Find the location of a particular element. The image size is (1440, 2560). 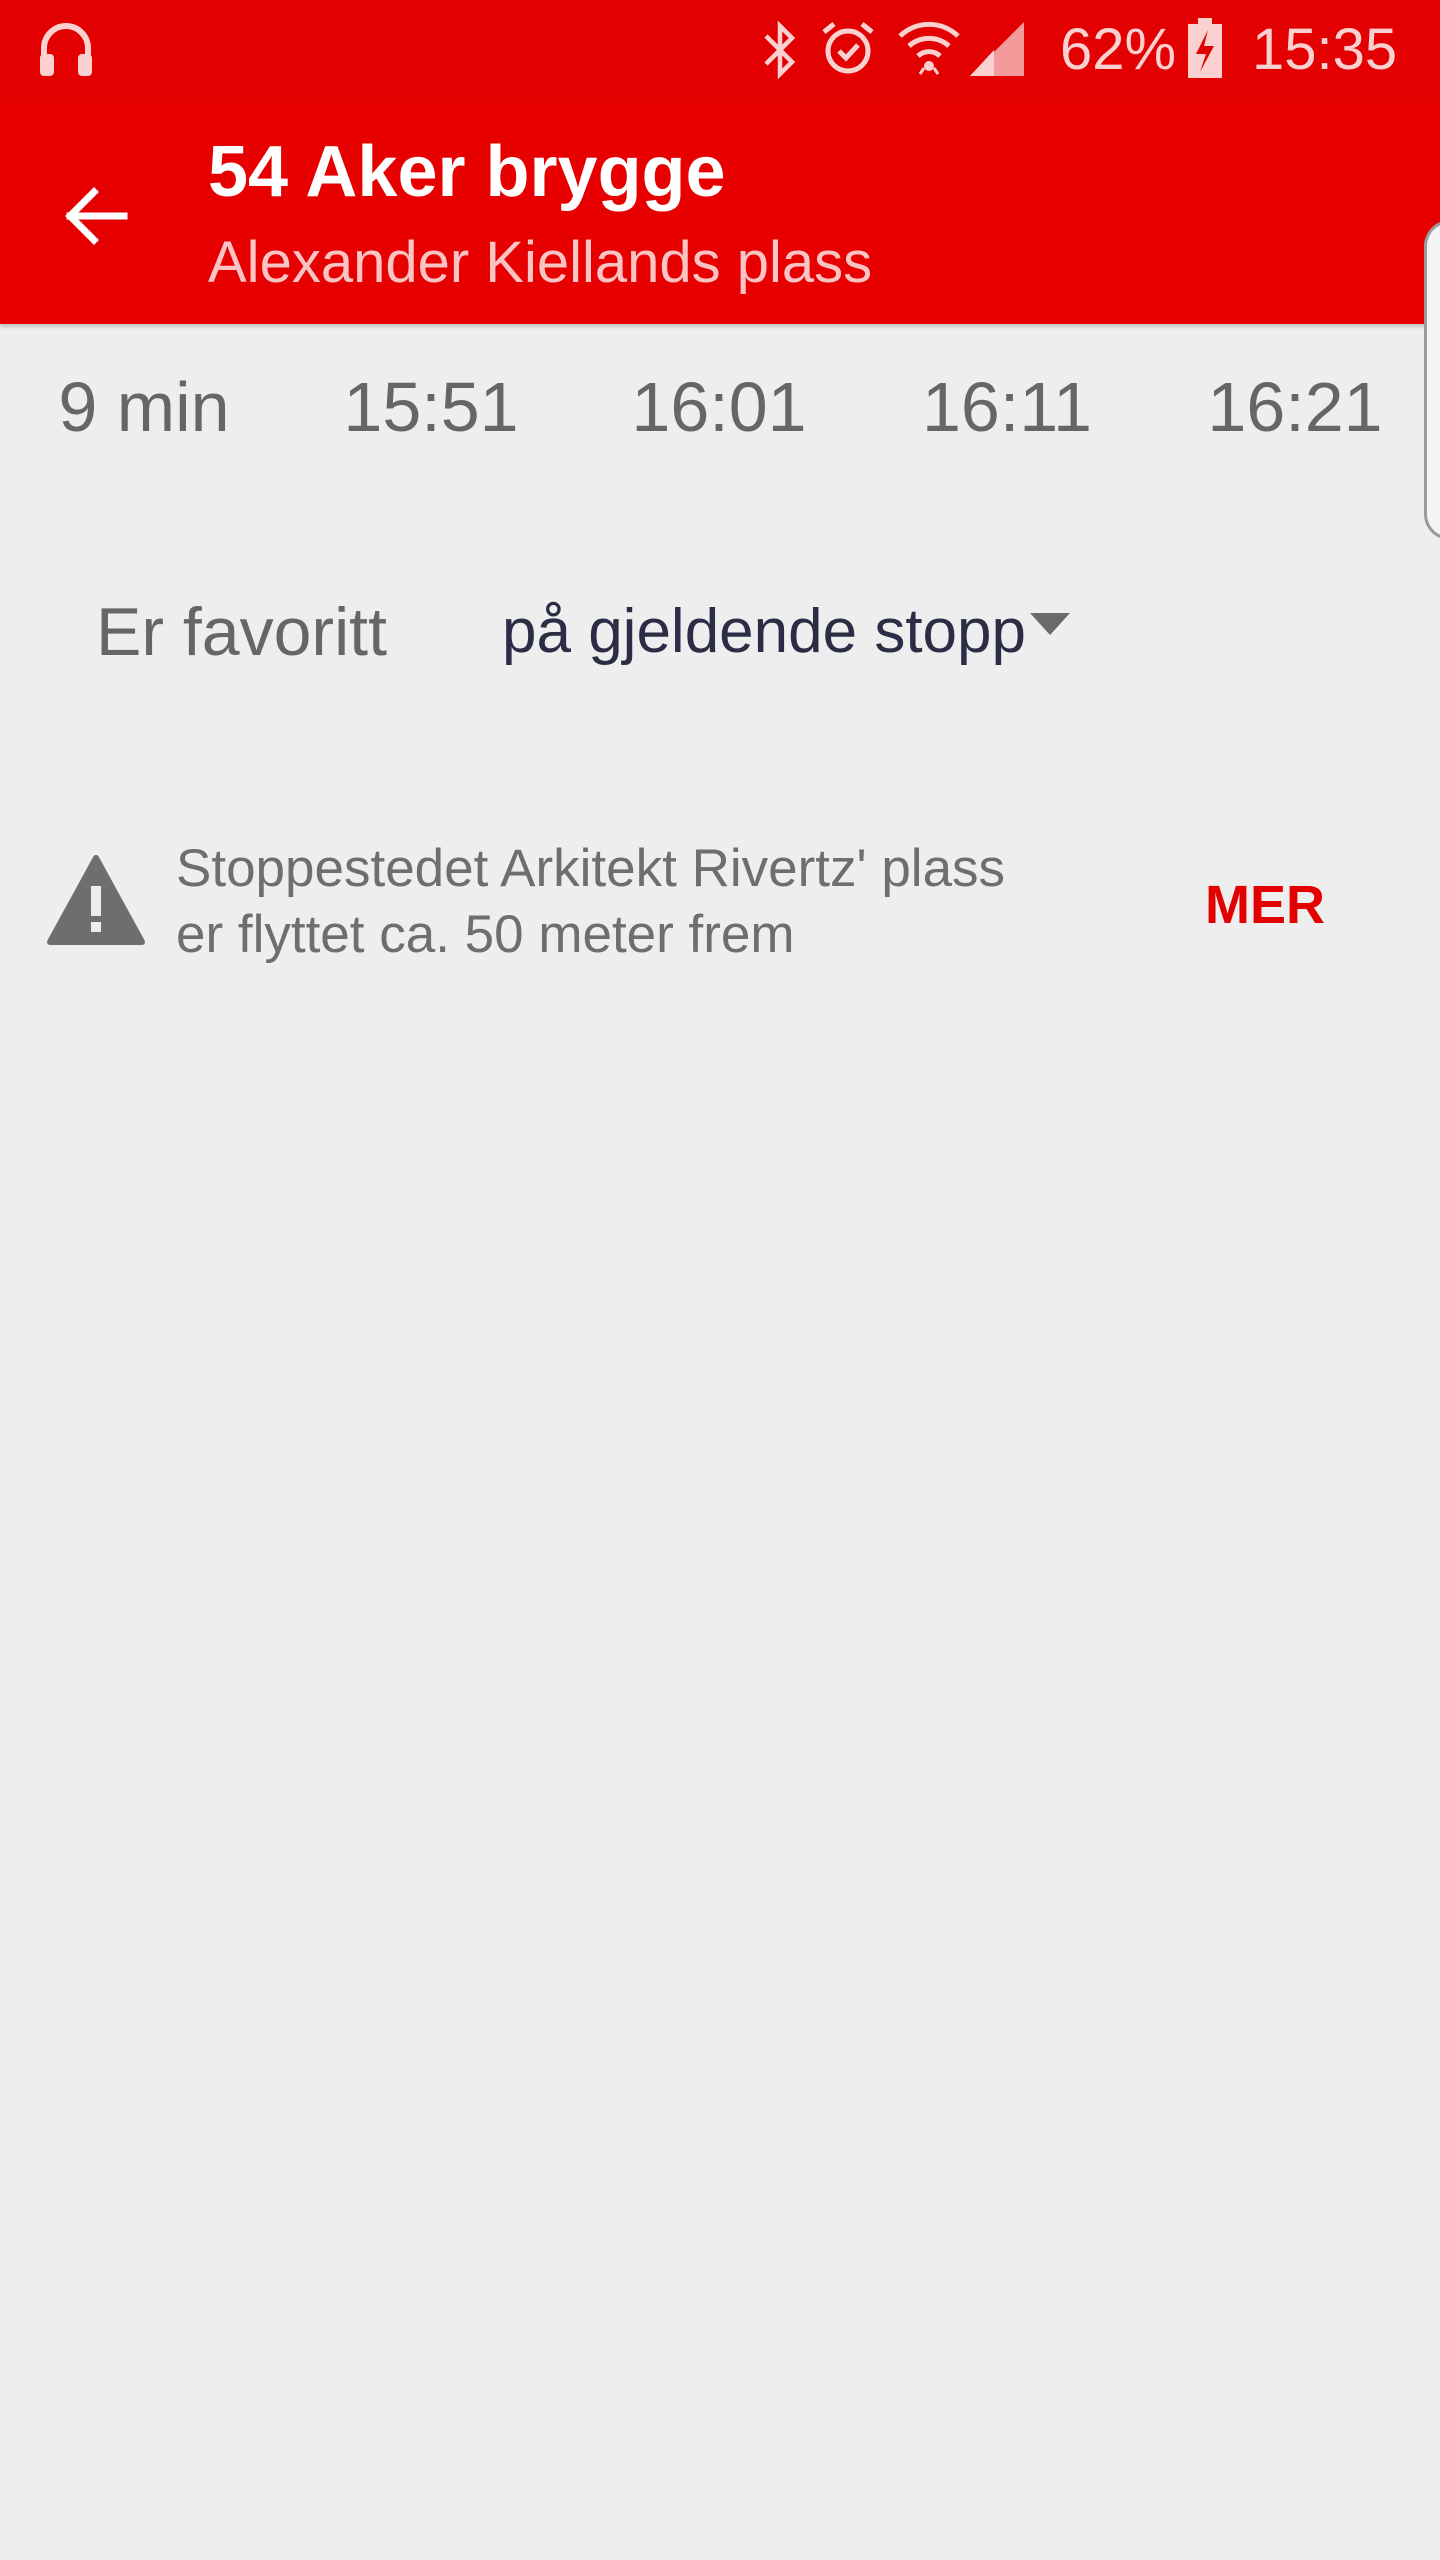

departure-time: 9 min is located at coordinates (144, 407).